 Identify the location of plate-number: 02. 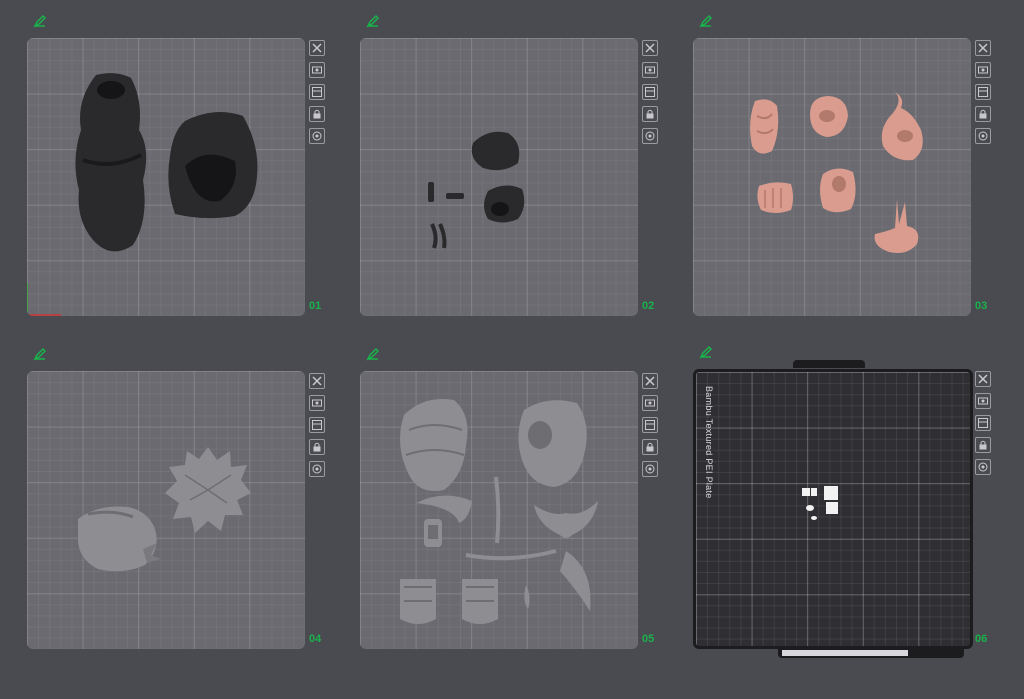
(648, 306).